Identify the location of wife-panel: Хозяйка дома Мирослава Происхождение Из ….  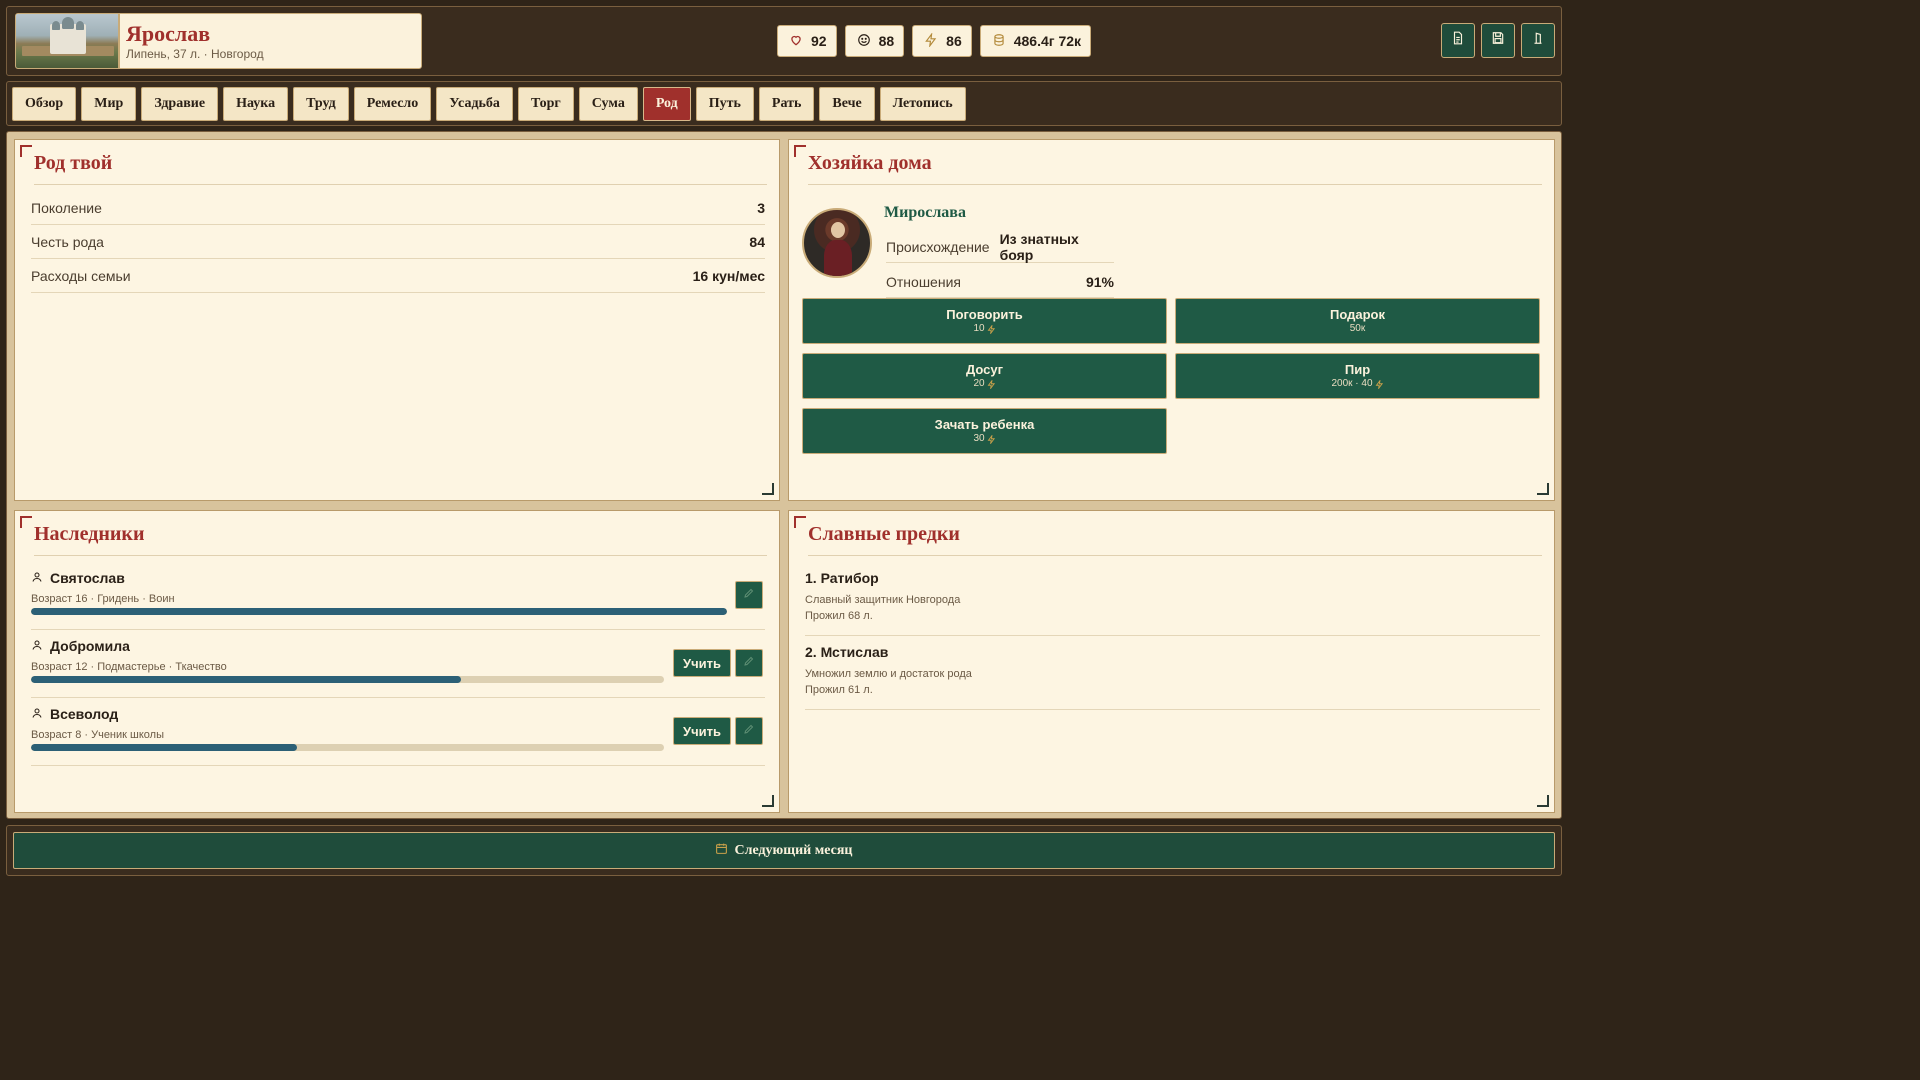
(1171, 320).